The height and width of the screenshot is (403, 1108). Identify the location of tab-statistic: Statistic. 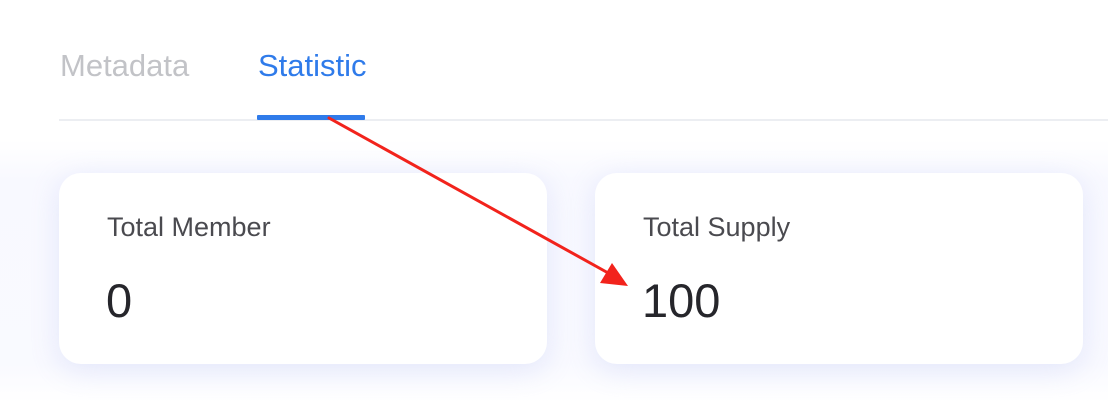
(312, 66).